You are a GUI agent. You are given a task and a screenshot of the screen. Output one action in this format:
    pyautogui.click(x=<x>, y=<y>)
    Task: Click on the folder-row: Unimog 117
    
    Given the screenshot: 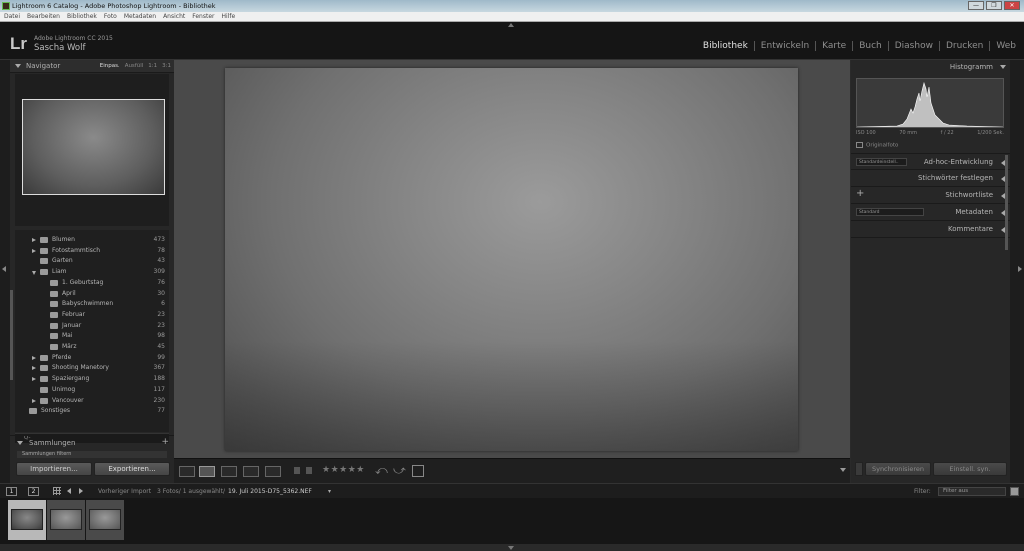 What is the action you would take?
    pyautogui.click(x=92, y=390)
    